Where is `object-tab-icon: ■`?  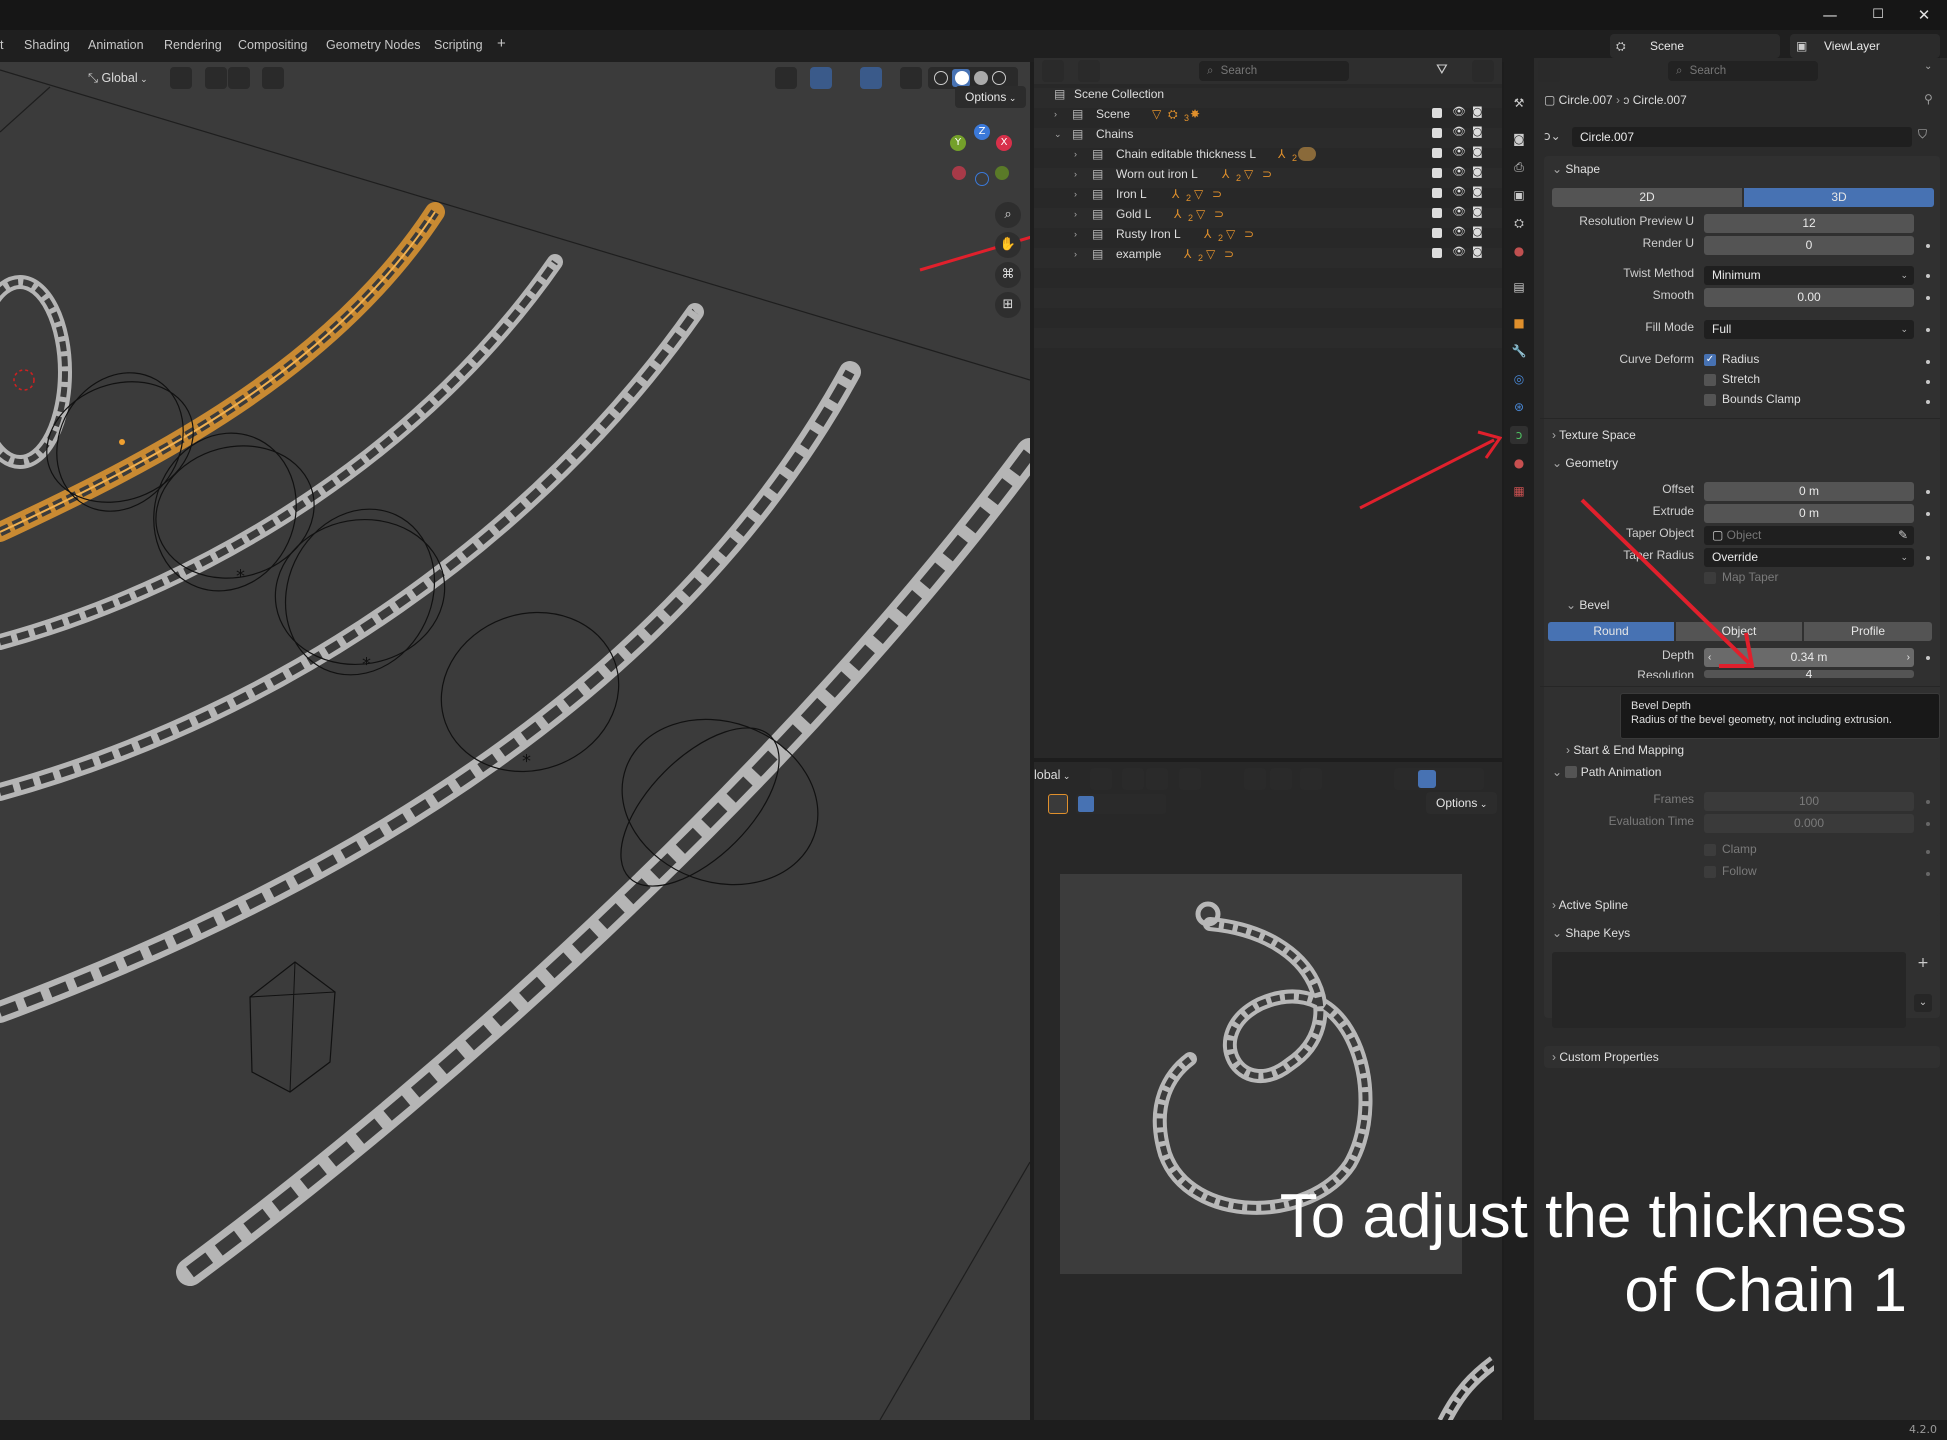
object-tab-icon: ■ is located at coordinates (1519, 323).